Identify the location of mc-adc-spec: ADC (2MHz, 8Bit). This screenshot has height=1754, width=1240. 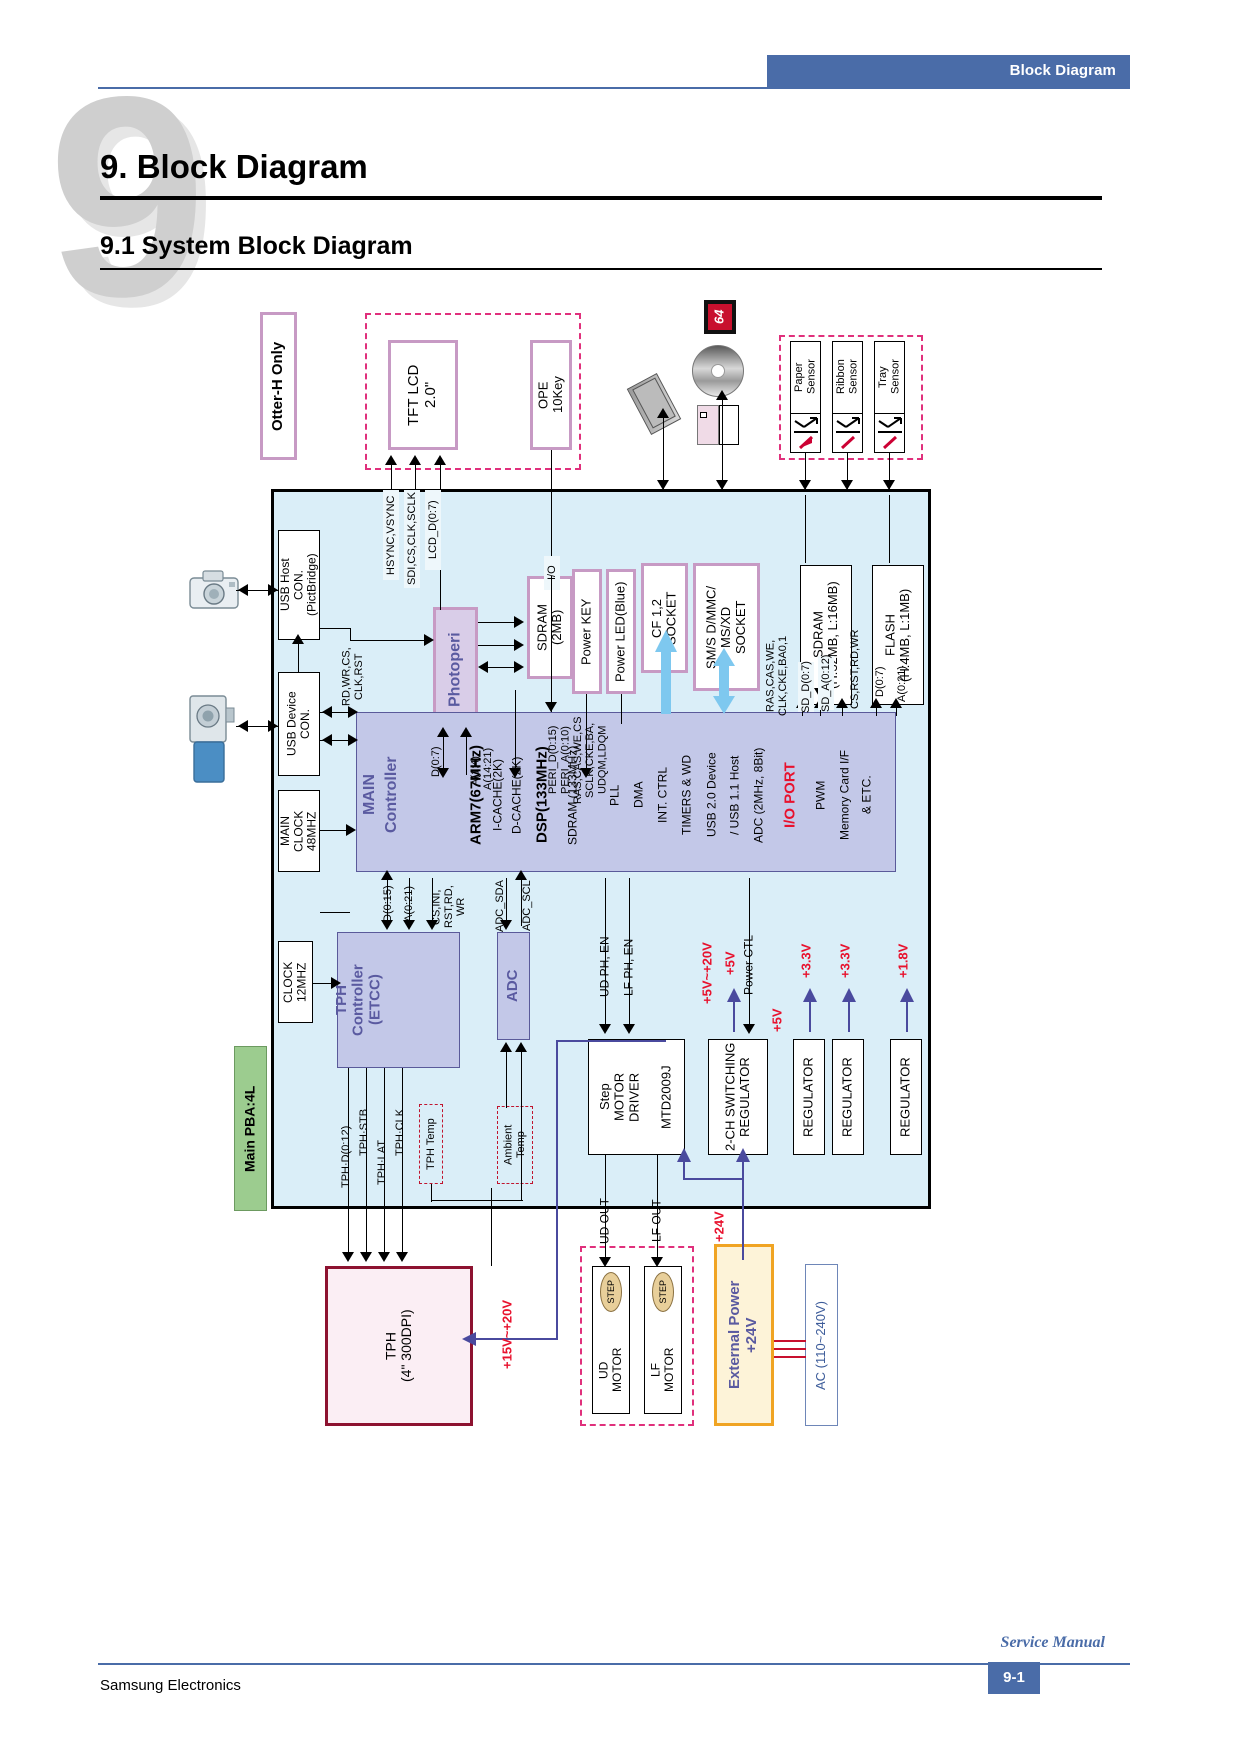
(758, 795).